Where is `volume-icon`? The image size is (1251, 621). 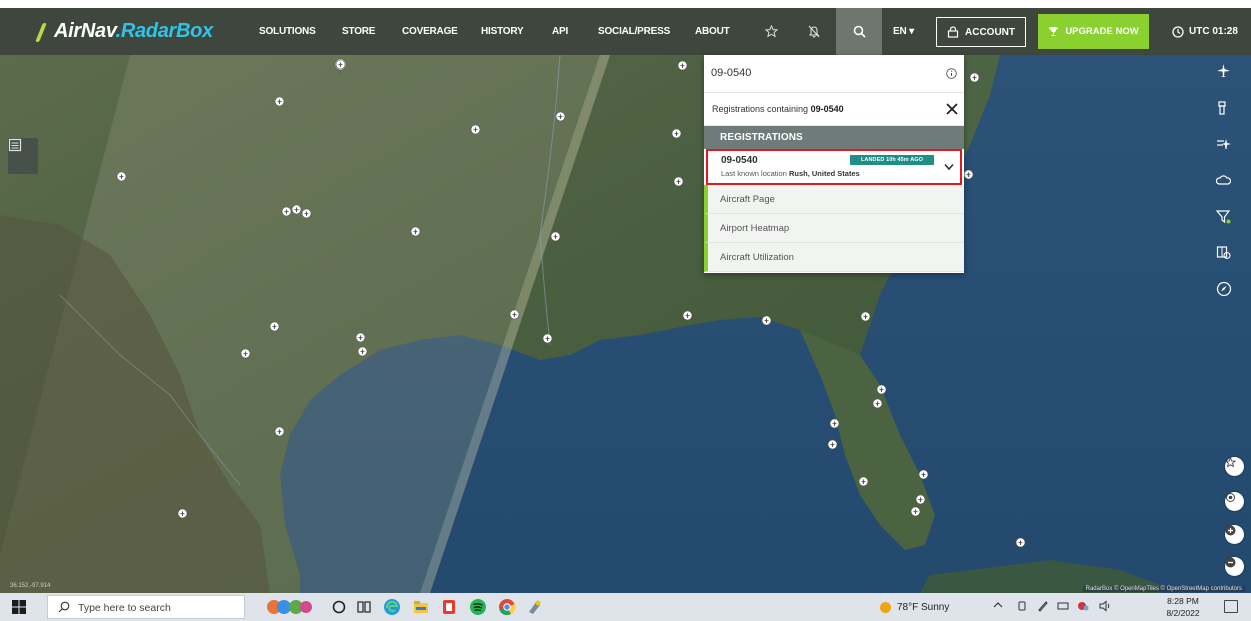
volume-icon is located at coordinates (1105, 606).